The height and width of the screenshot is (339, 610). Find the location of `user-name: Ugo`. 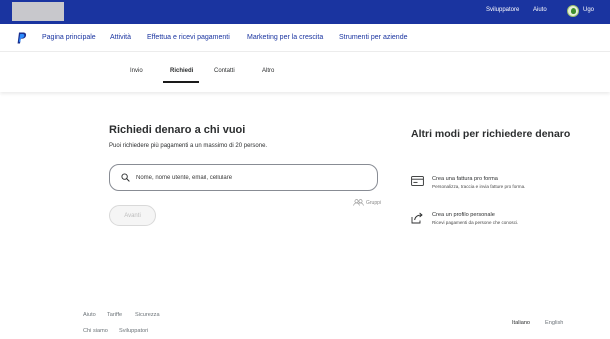

user-name: Ugo is located at coordinates (588, 10).